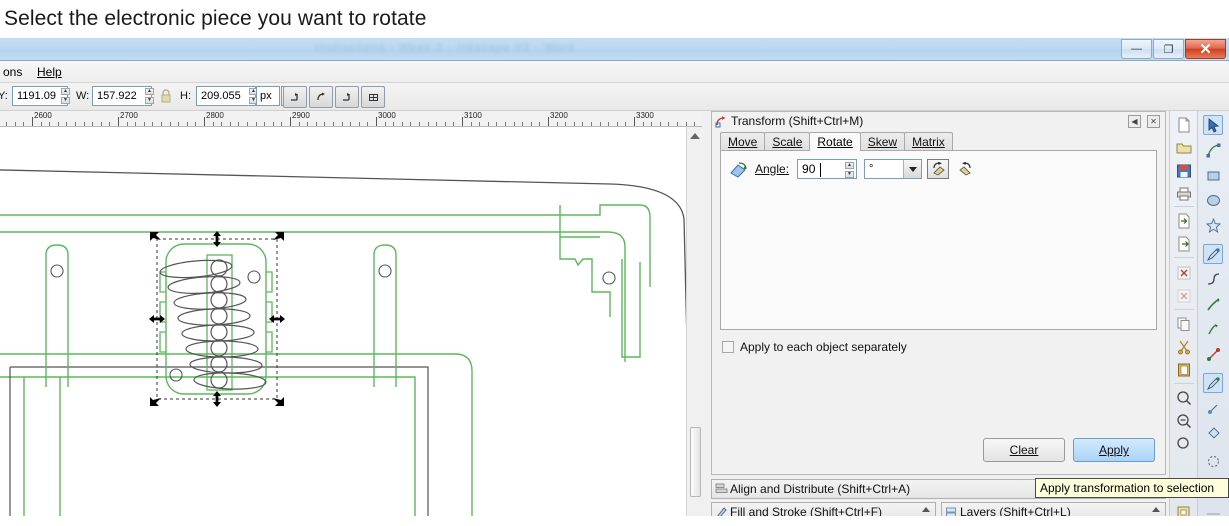  What do you see at coordinates (1184, 324) in the screenshot?
I see `copy-icon` at bounding box center [1184, 324].